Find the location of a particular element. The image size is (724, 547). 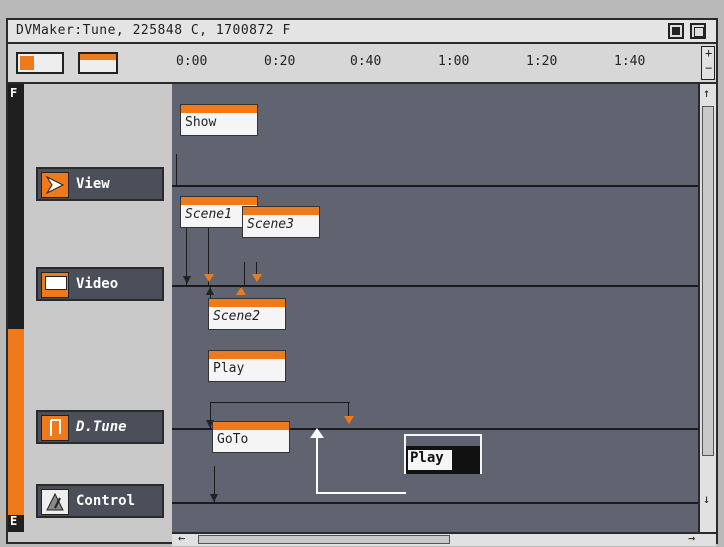

toggle-size-button is located at coordinates (698, 31).